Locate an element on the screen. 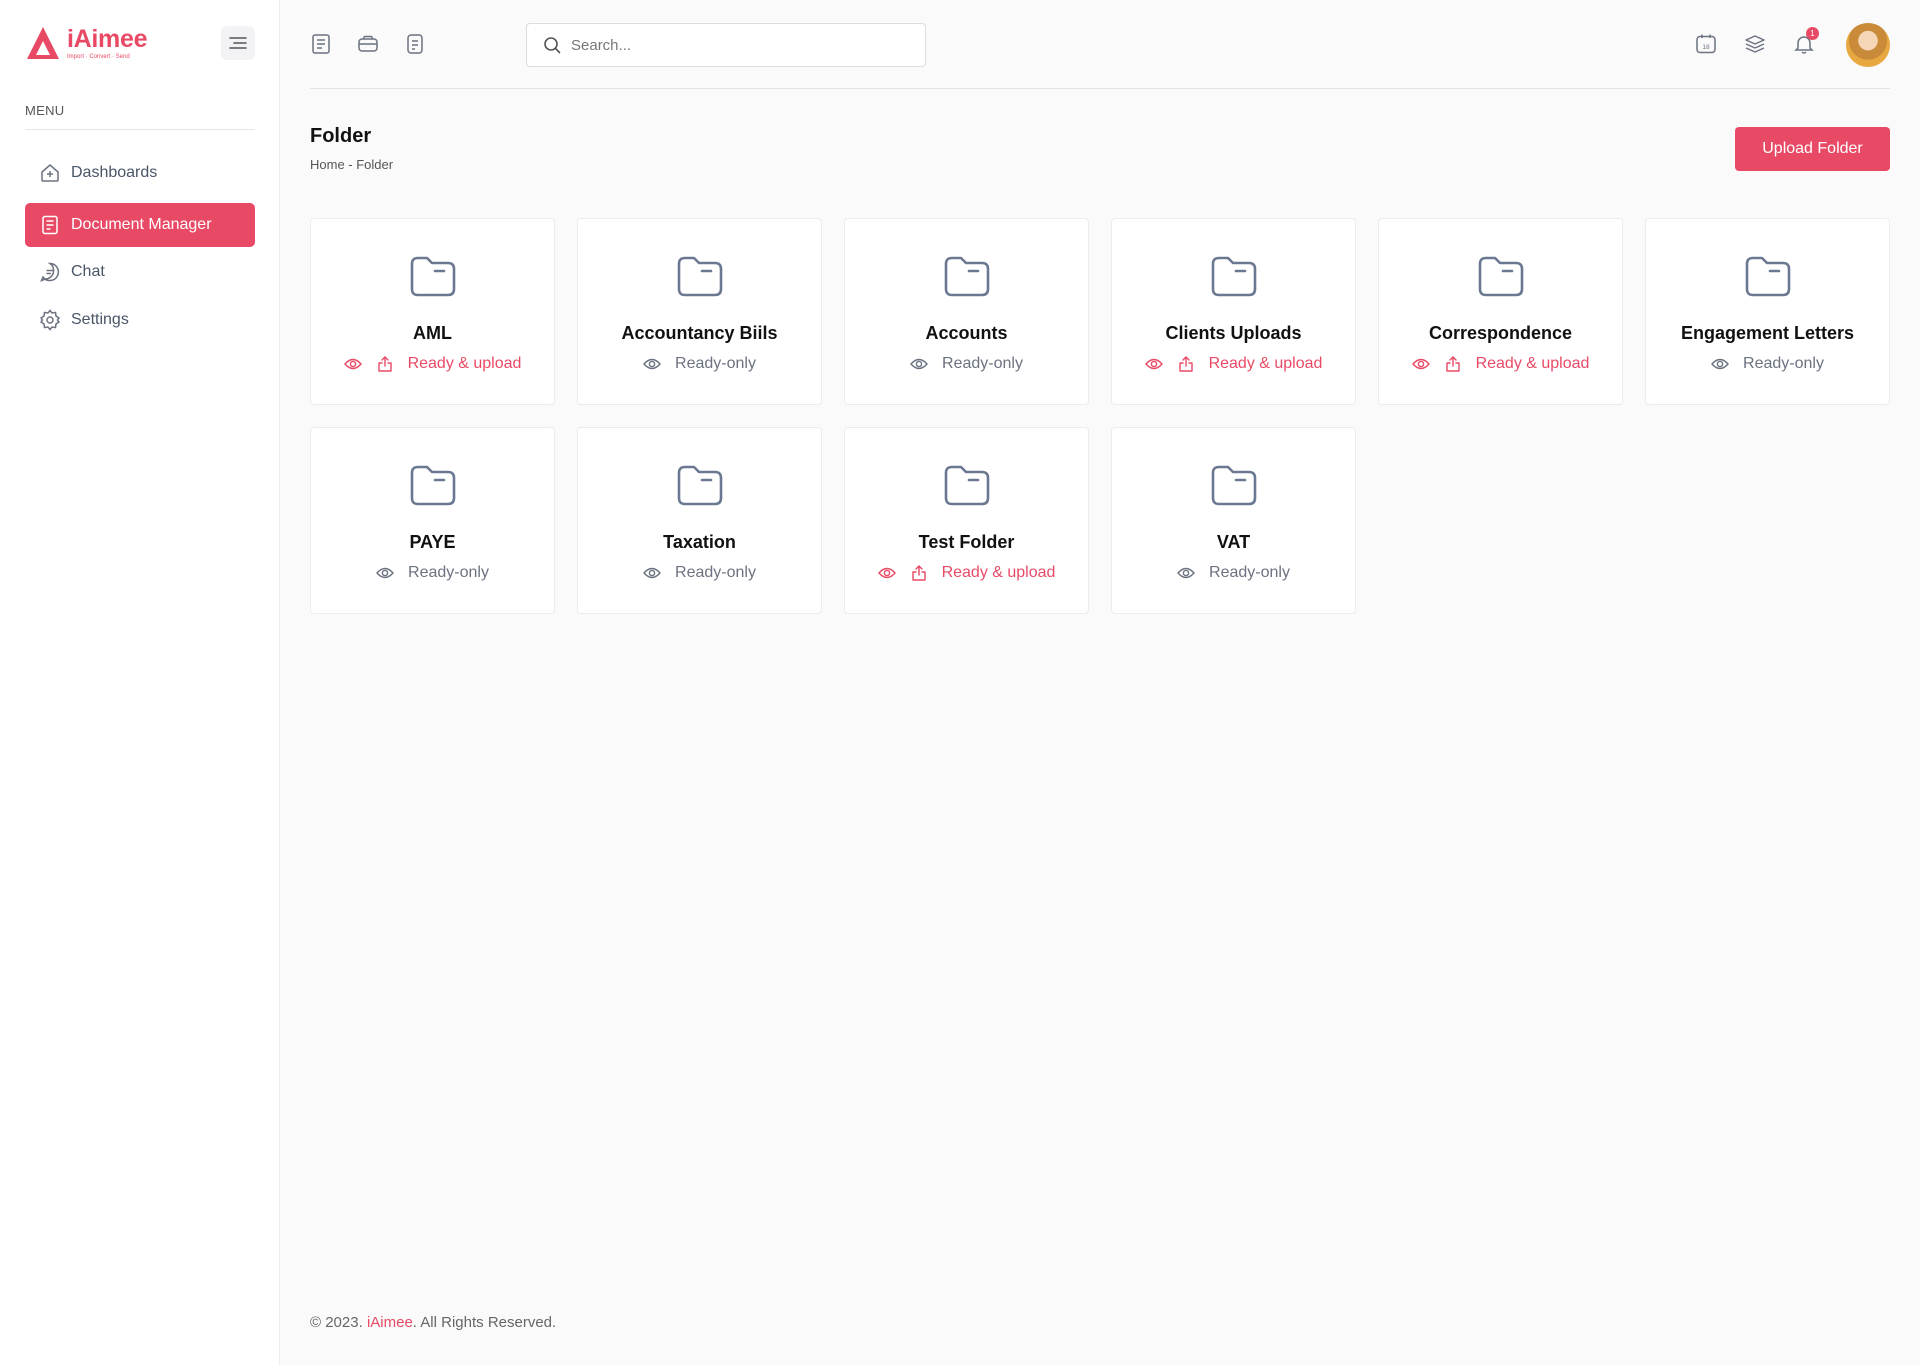  chat-icon is located at coordinates (50, 272).